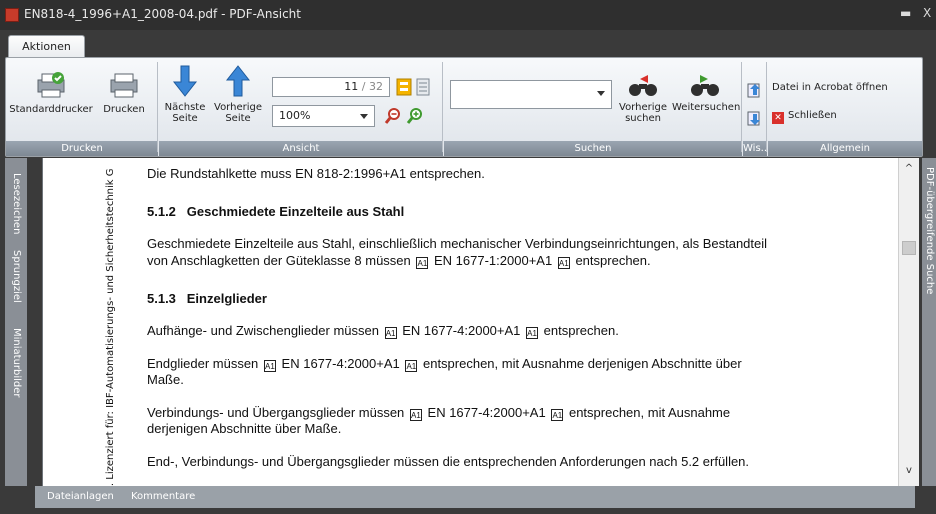 The image size is (936, 514). Describe the element at coordinates (12, 15) in the screenshot. I see `pdf-app-icon` at that location.